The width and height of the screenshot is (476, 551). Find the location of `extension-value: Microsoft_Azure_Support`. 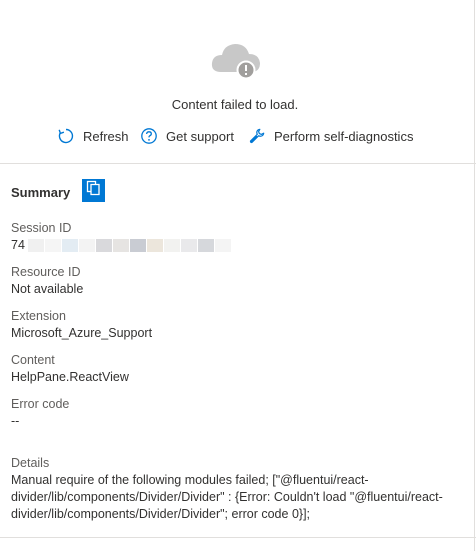

extension-value: Microsoft_Azure_Support is located at coordinates (82, 333).